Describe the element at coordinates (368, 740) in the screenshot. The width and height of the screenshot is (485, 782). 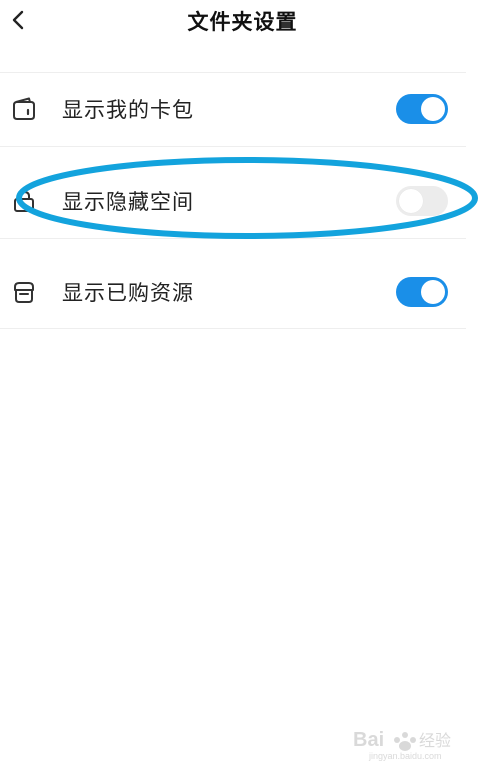
I see `svg-text: Bai` at that location.